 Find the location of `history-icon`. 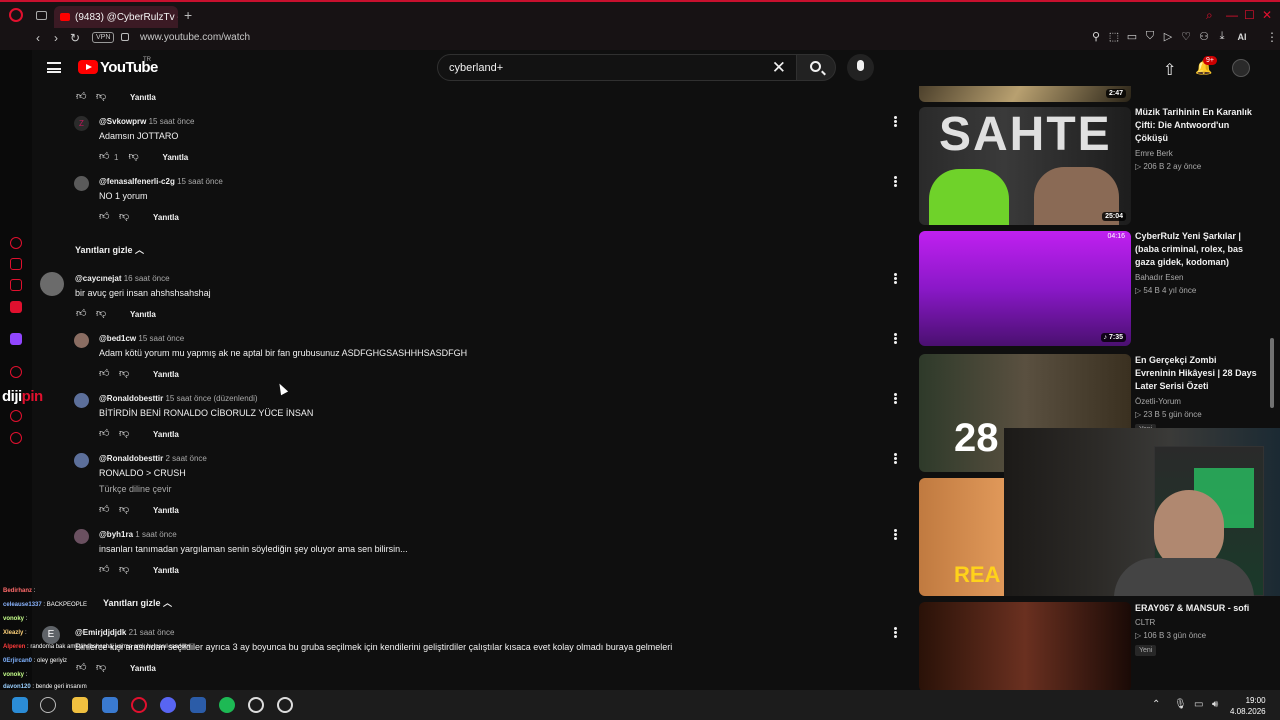

history-icon is located at coordinates (16, 243).